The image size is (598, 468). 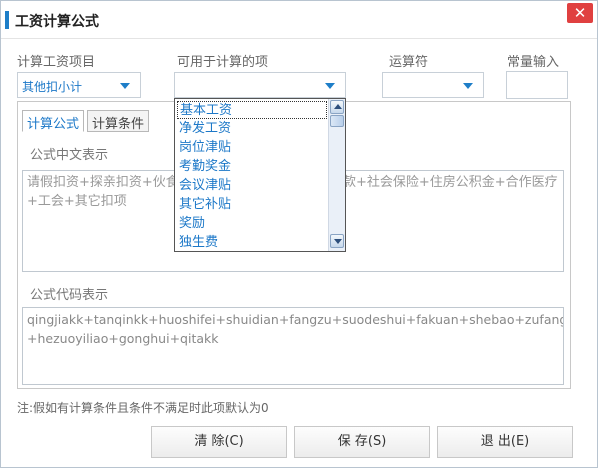 I want to click on dropdown-item: 会议津贴, so click(x=252, y=186).